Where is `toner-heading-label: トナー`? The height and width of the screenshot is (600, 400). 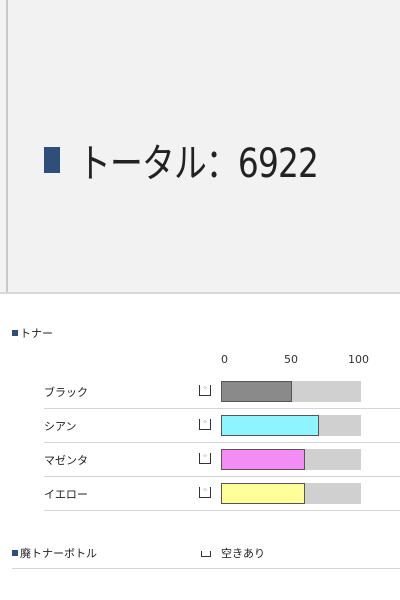
toner-heading-label: トナー is located at coordinates (36, 333).